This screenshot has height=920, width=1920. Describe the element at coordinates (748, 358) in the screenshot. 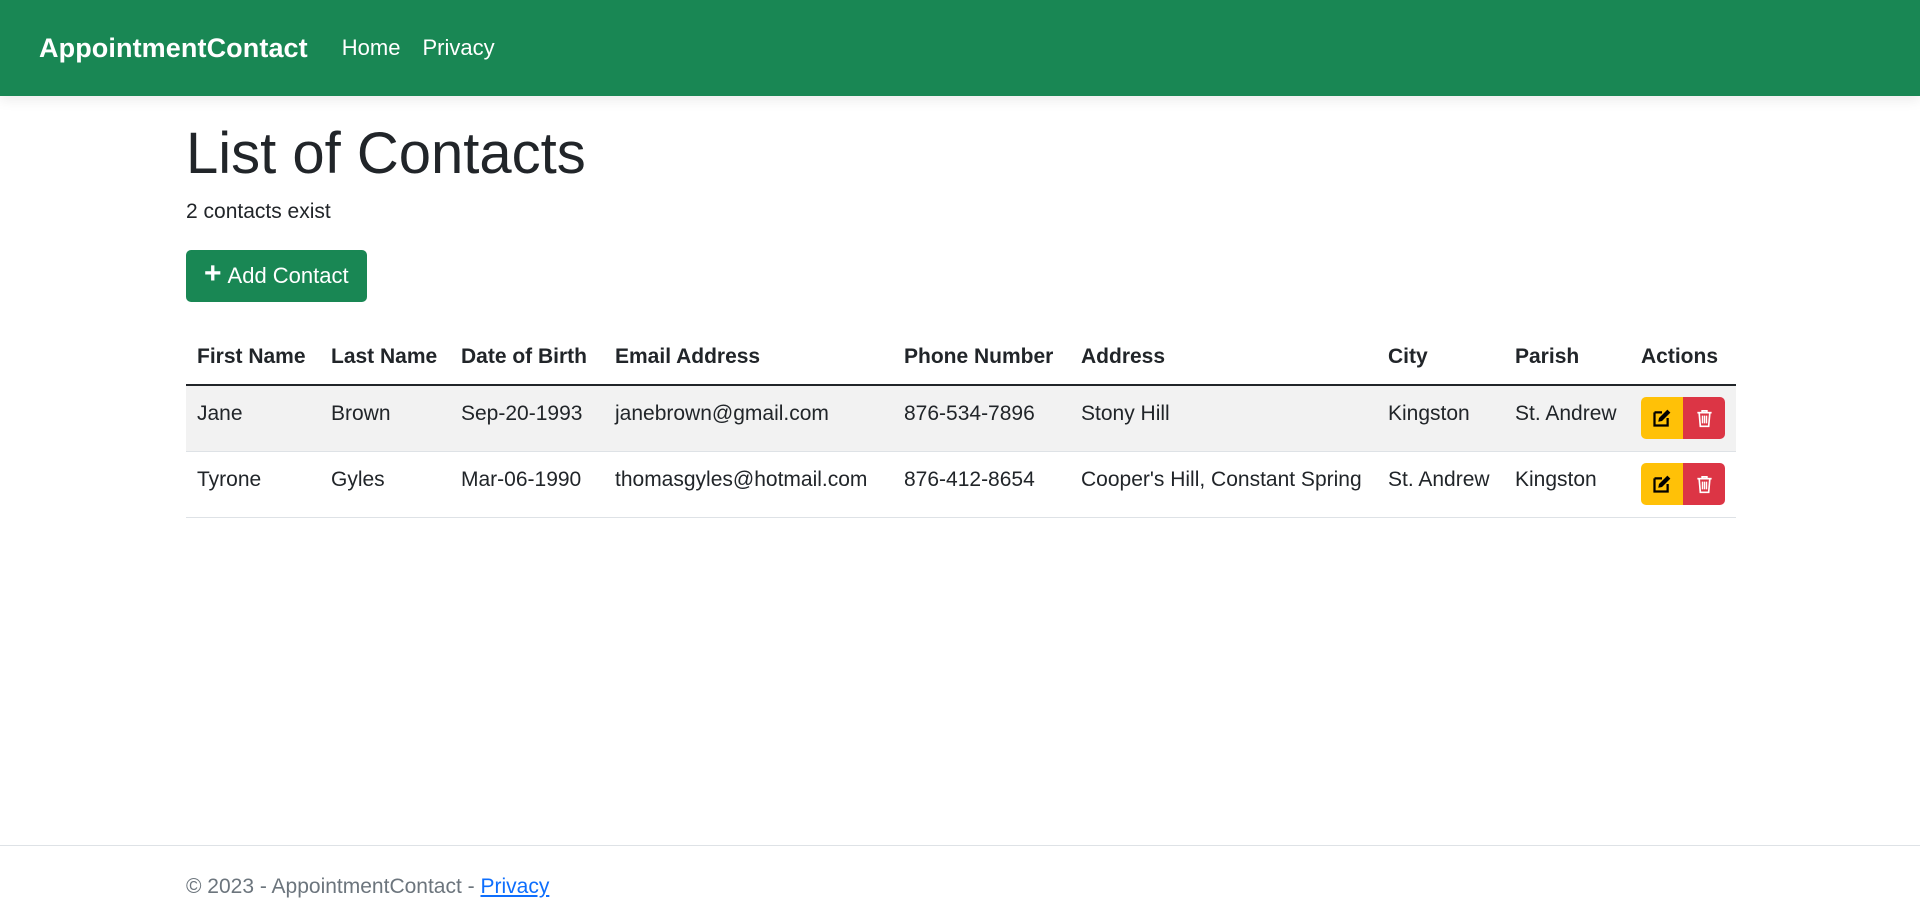

I see `header-email: Email Address` at that location.